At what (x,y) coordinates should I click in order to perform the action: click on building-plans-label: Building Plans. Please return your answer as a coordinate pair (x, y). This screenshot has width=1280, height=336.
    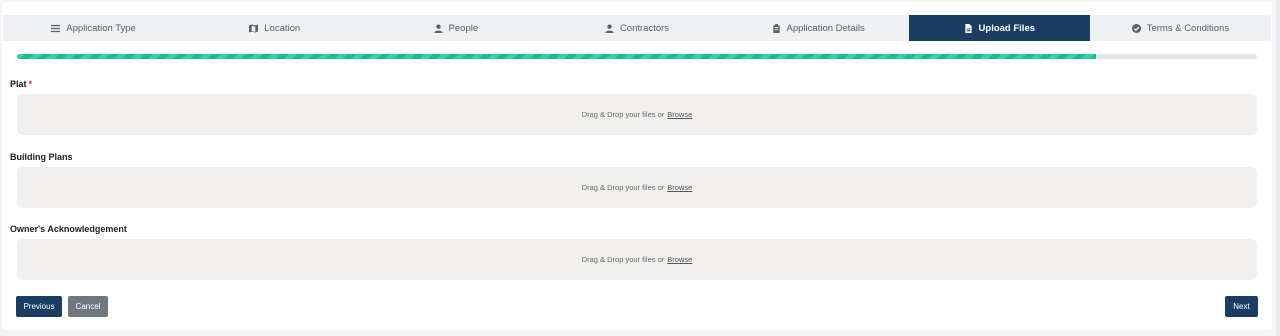
    Looking at the image, I should click on (41, 157).